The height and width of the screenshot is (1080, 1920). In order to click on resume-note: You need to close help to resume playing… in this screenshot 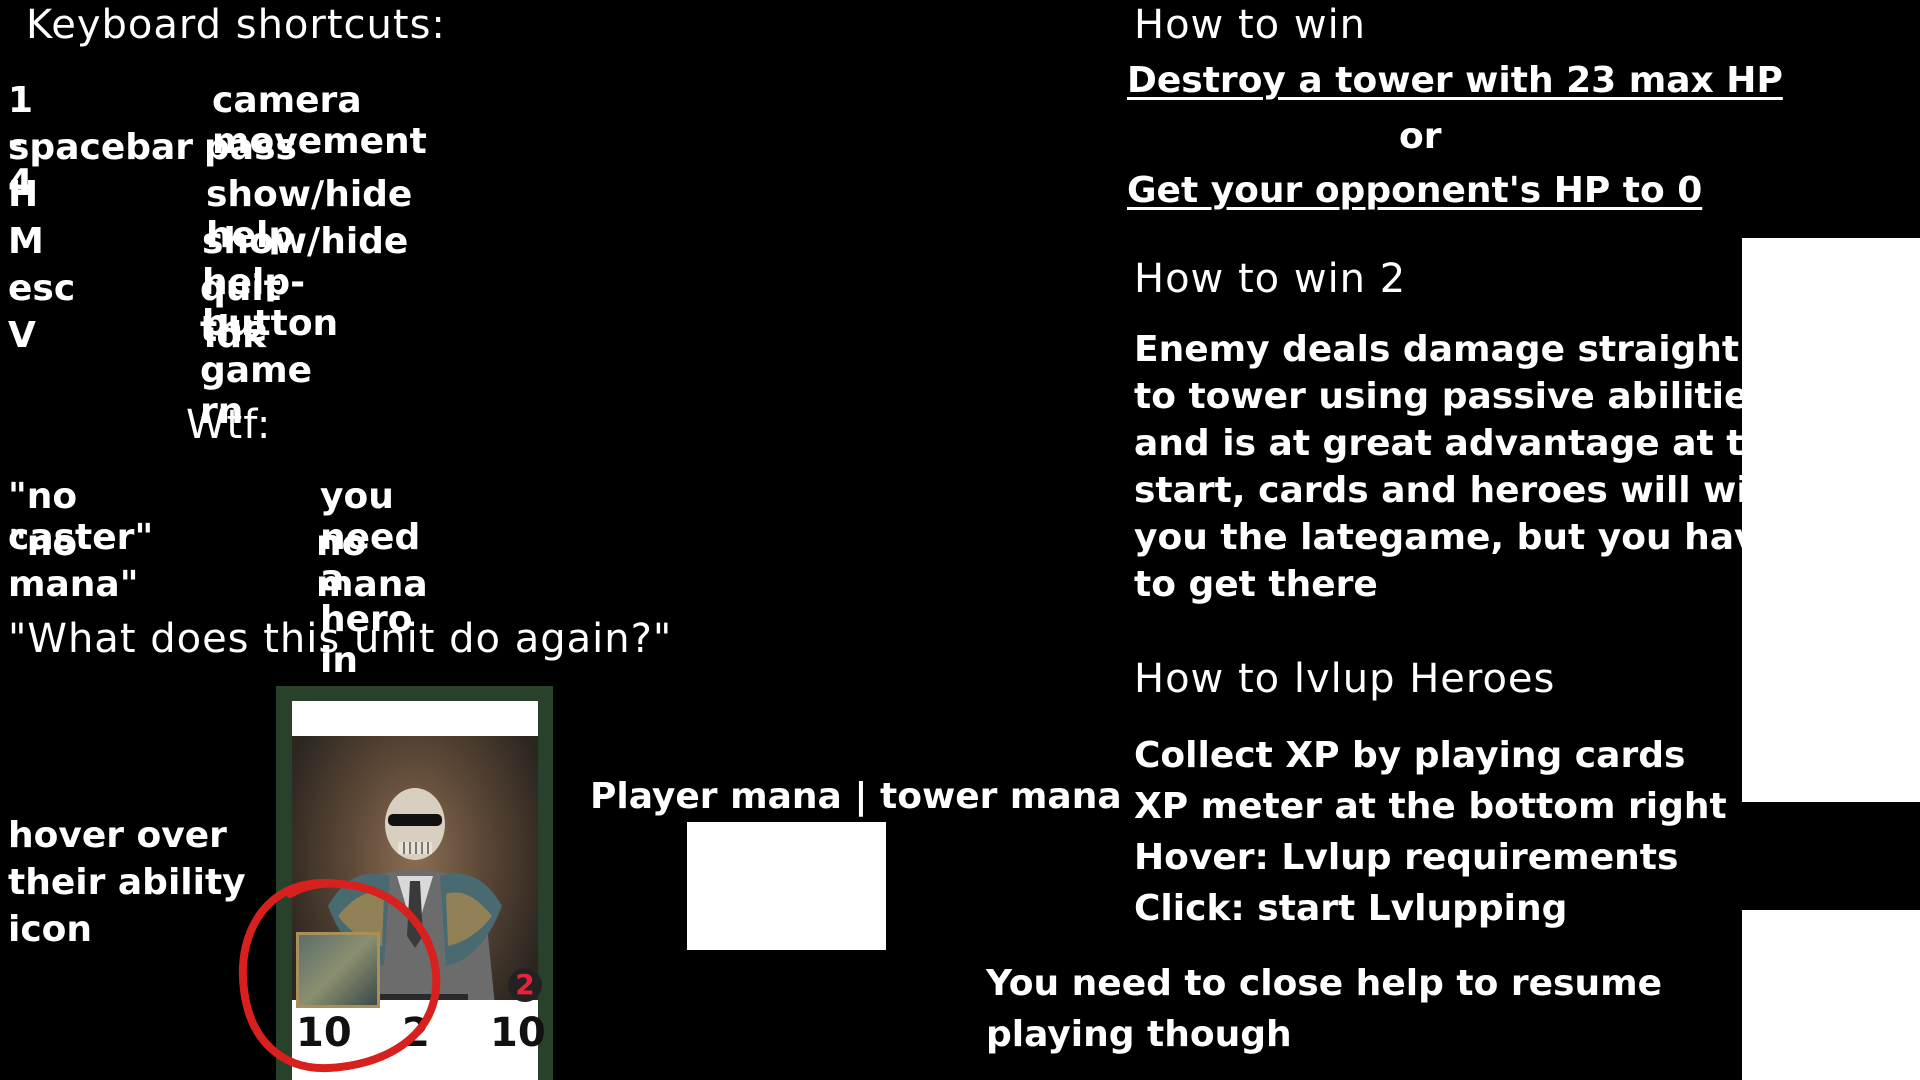, I will do `click(1324, 1009)`.